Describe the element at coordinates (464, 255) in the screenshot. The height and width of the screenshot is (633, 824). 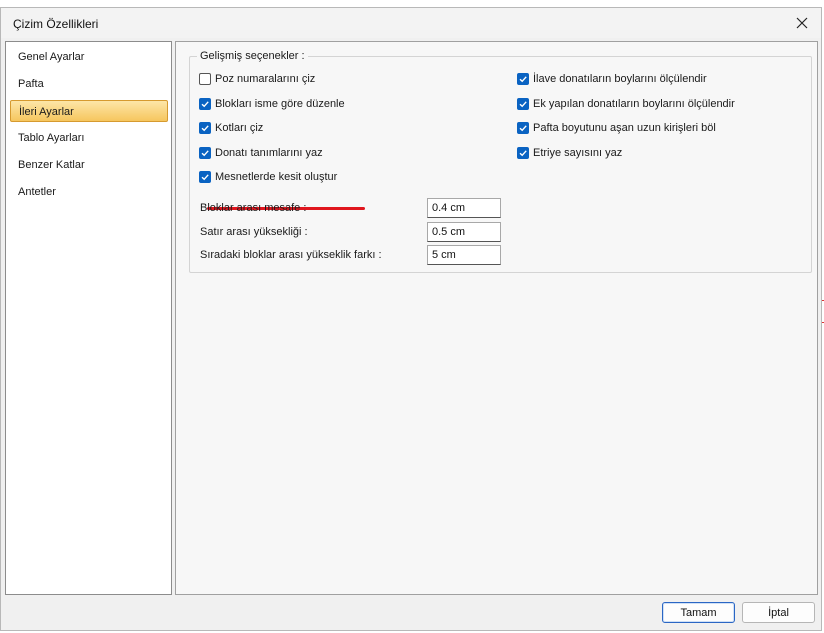
I see `yukseklik-farki-input` at that location.